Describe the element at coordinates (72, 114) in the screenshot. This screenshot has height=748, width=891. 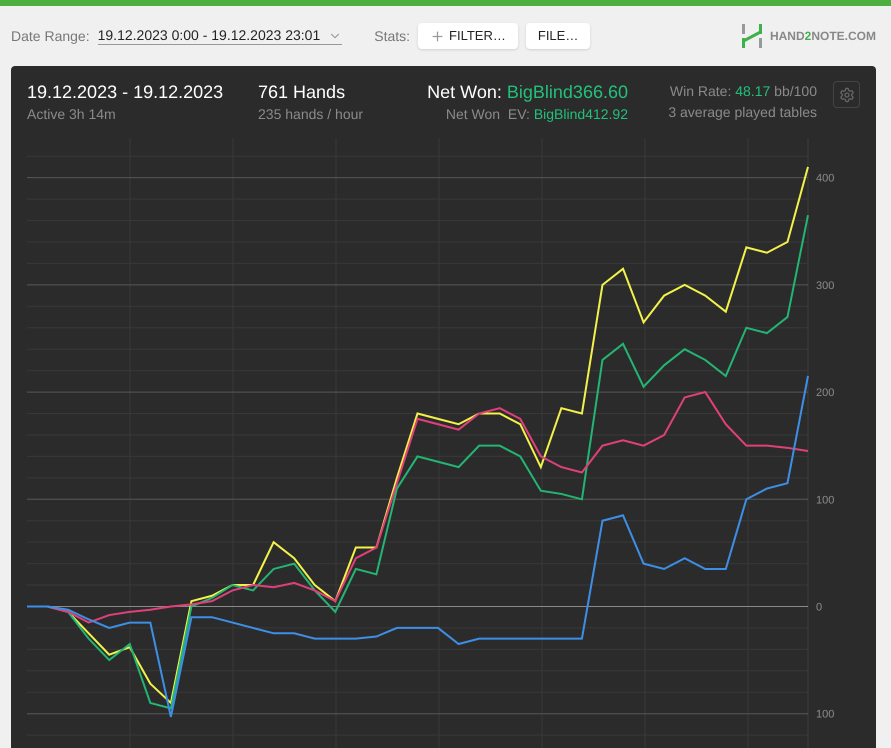
I see `active-time: Active 3h 14m` at that location.